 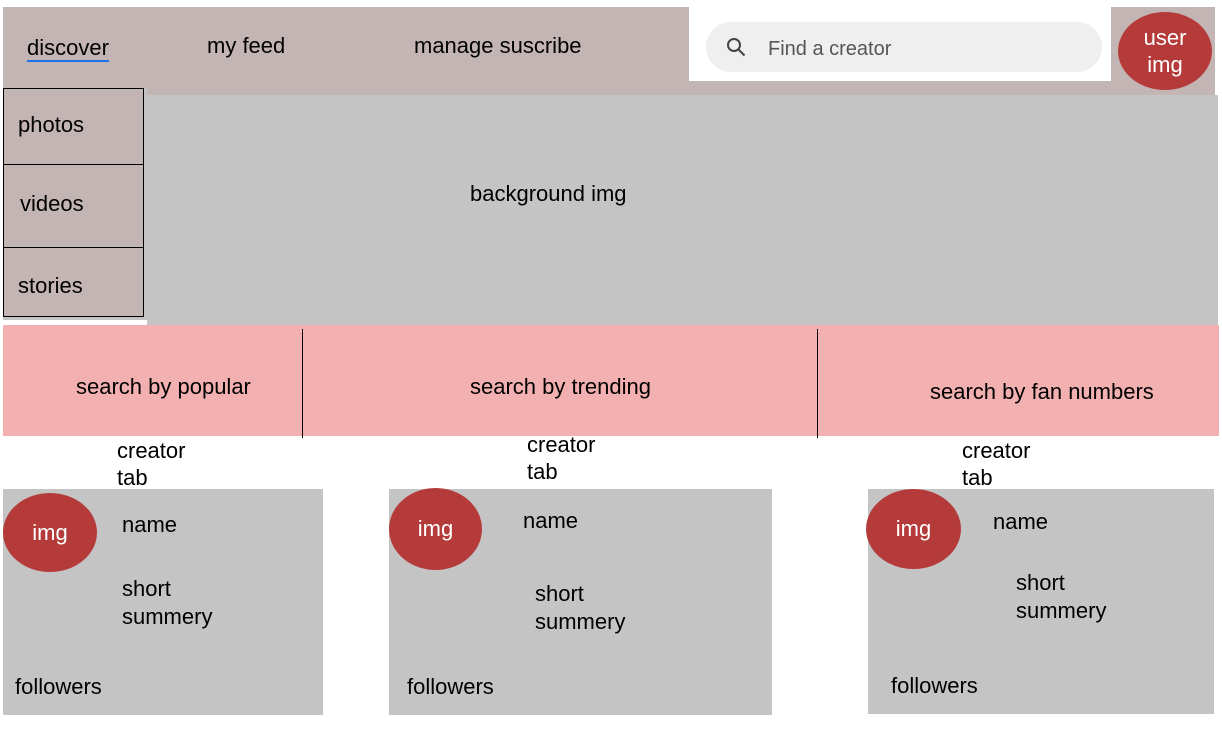 I want to click on side-menu-label: videos, so click(x=52, y=203).